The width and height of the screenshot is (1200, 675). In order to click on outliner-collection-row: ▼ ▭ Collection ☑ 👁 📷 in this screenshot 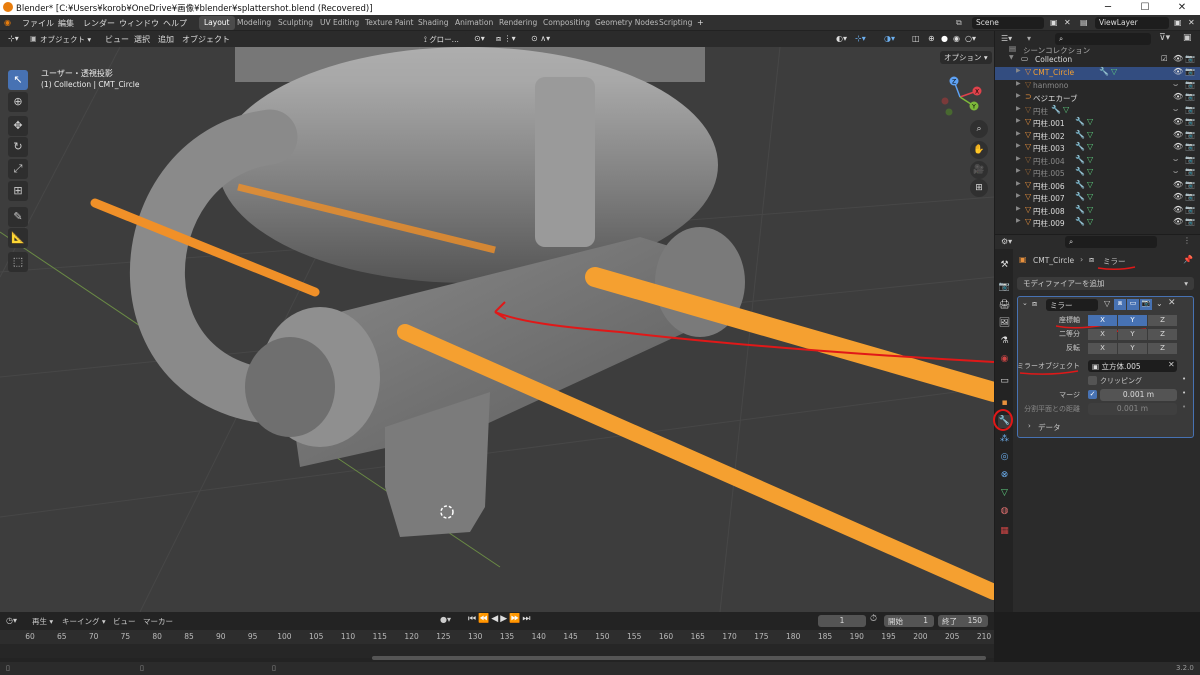, I will do `click(1097, 60)`.